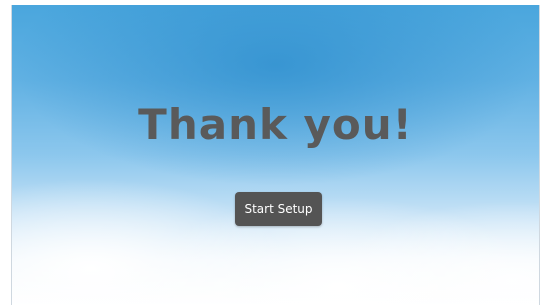 Image resolution: width=548 pixels, height=306 pixels. Describe the element at coordinates (275, 124) in the screenshot. I see `thank-you-title: Thank you!` at that location.